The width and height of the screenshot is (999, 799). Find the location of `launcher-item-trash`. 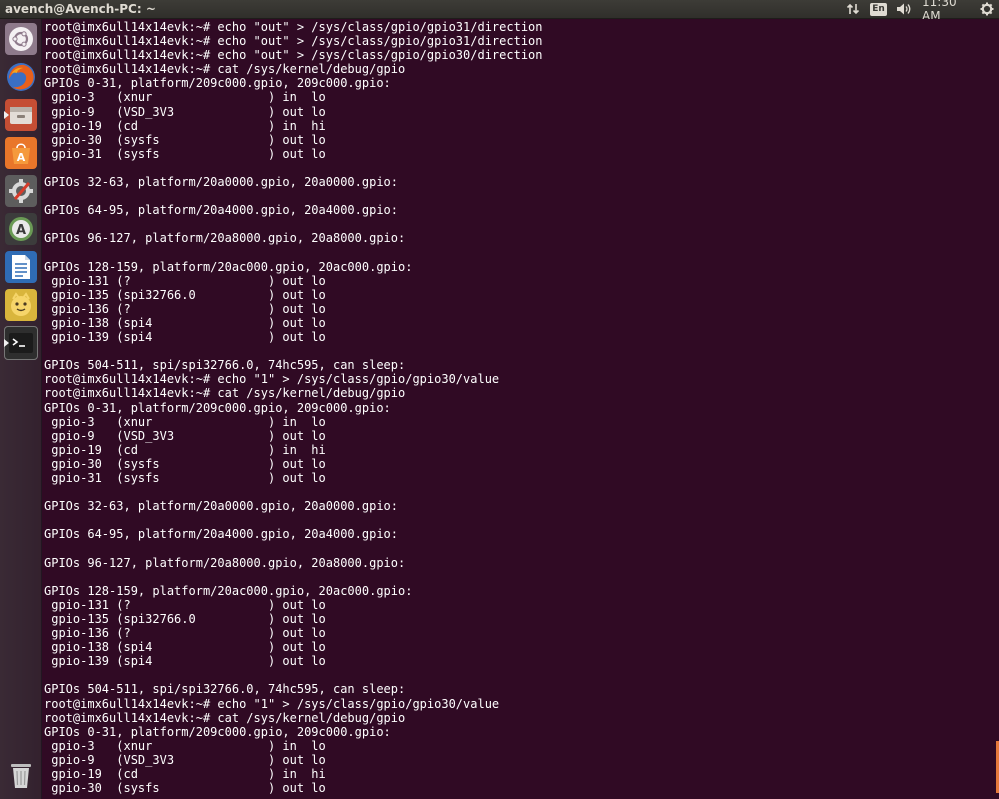

launcher-item-trash is located at coordinates (21, 775).